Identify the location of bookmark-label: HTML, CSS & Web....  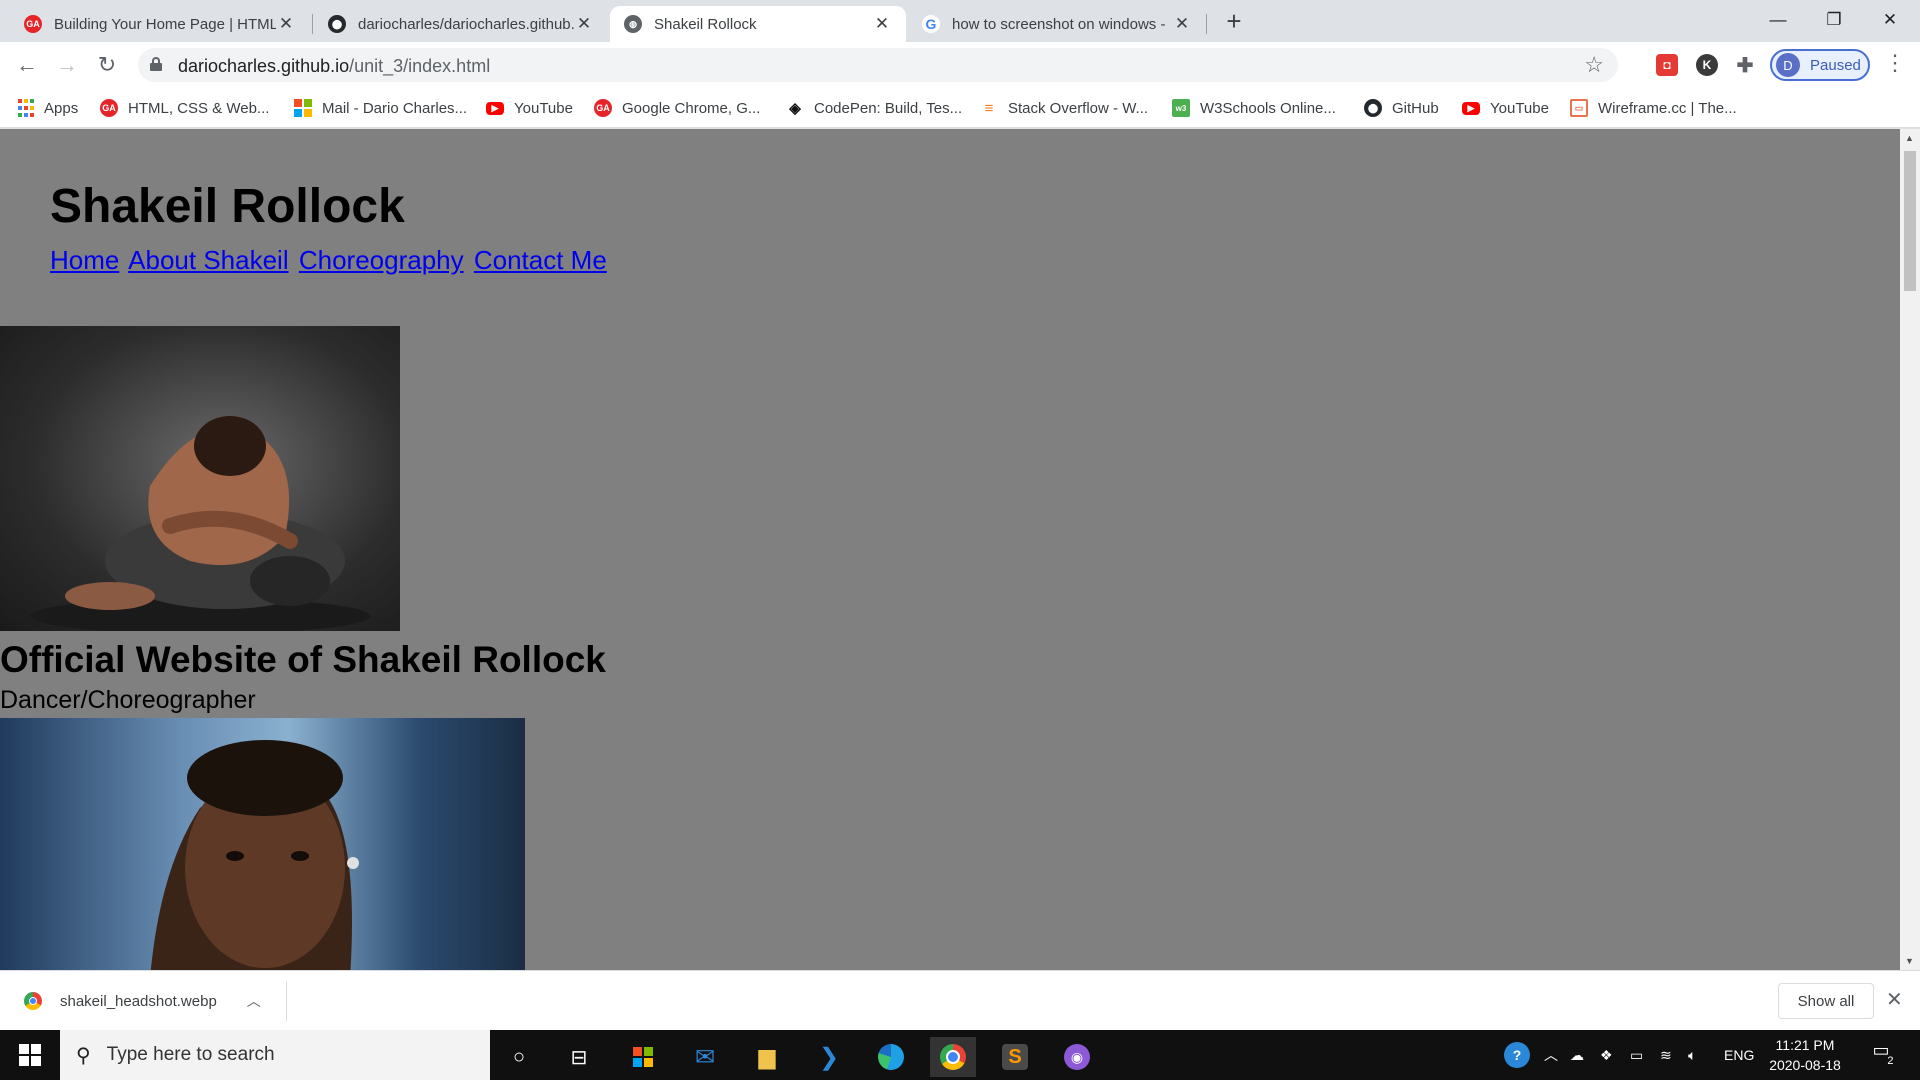
(199, 108).